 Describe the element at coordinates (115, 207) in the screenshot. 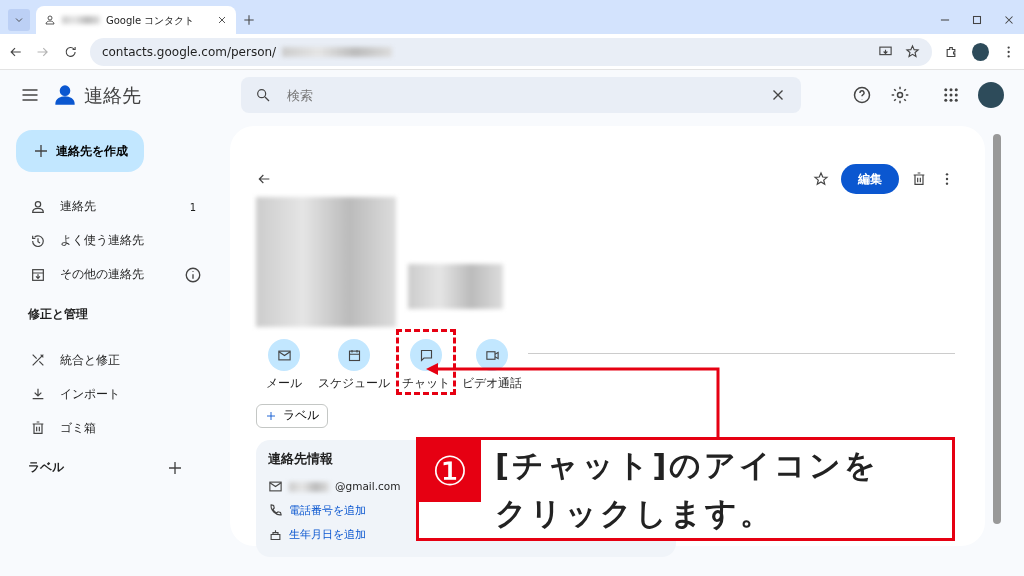

I see `sidebar-item: 連絡先 1` at that location.